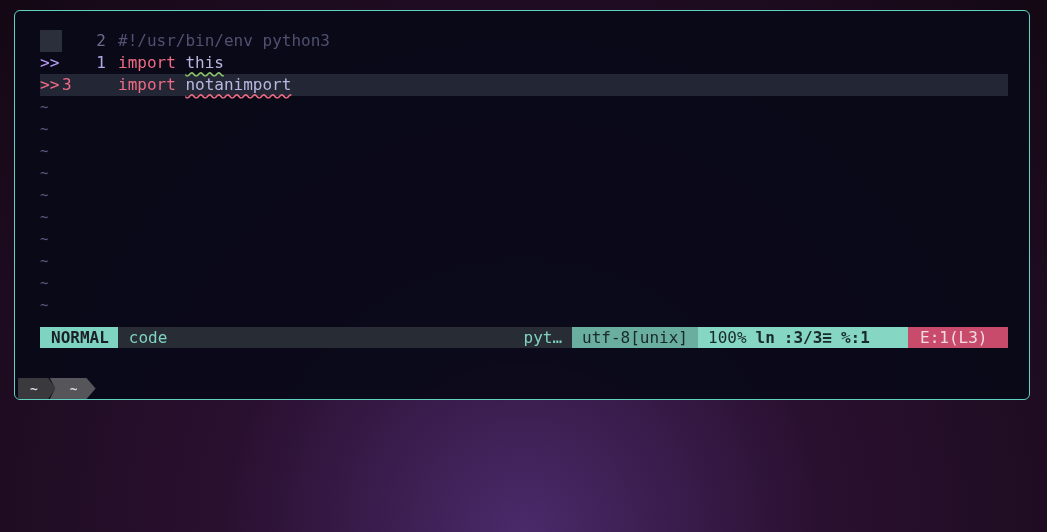 The image size is (1047, 532). Describe the element at coordinates (79, 337) in the screenshot. I see `mode-indicator: NORMAL` at that location.